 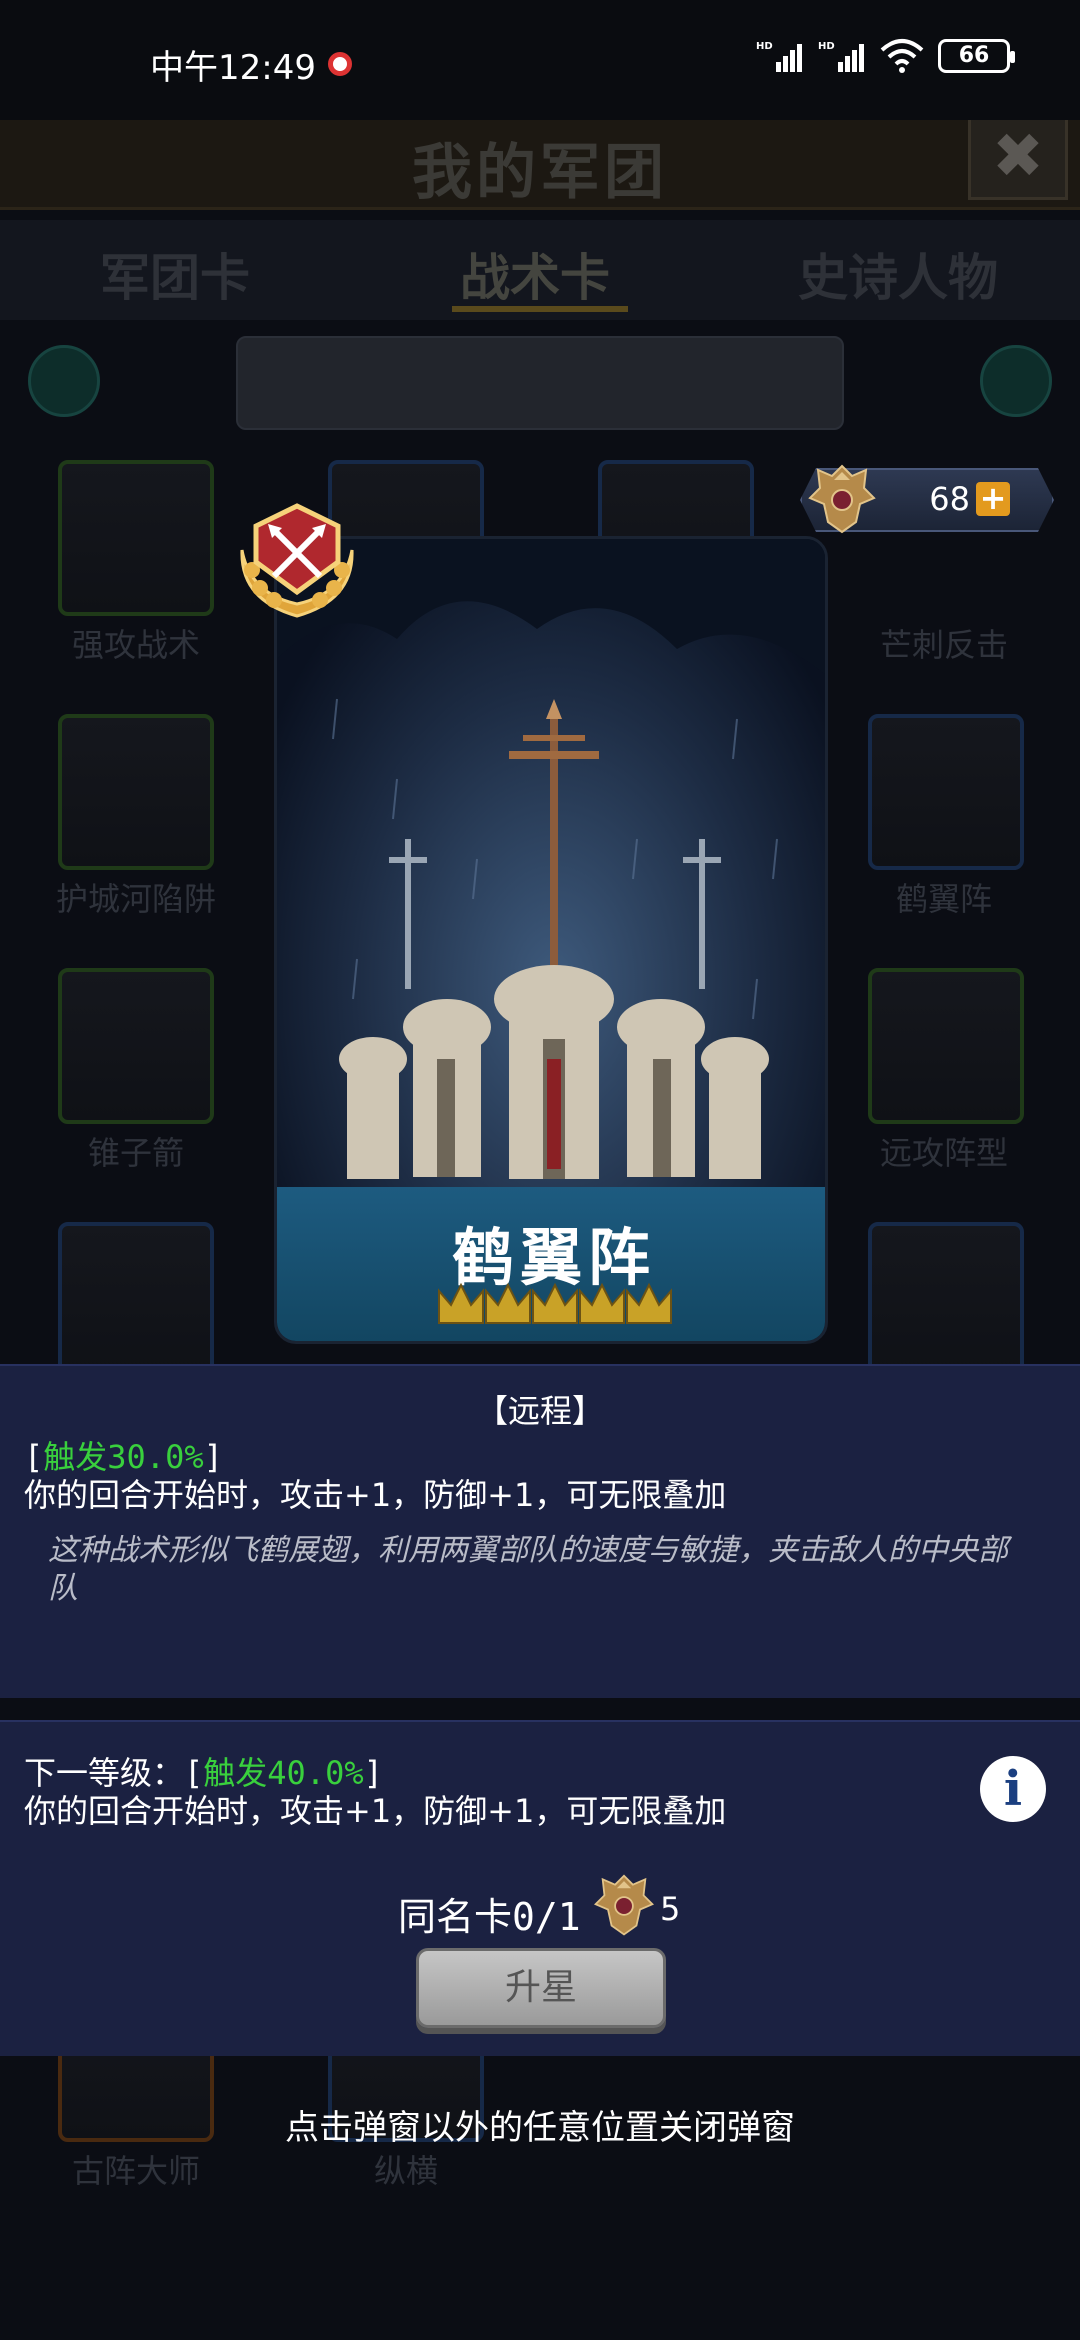 I want to click on card-type: 【远程】, so click(x=539, y=1411).